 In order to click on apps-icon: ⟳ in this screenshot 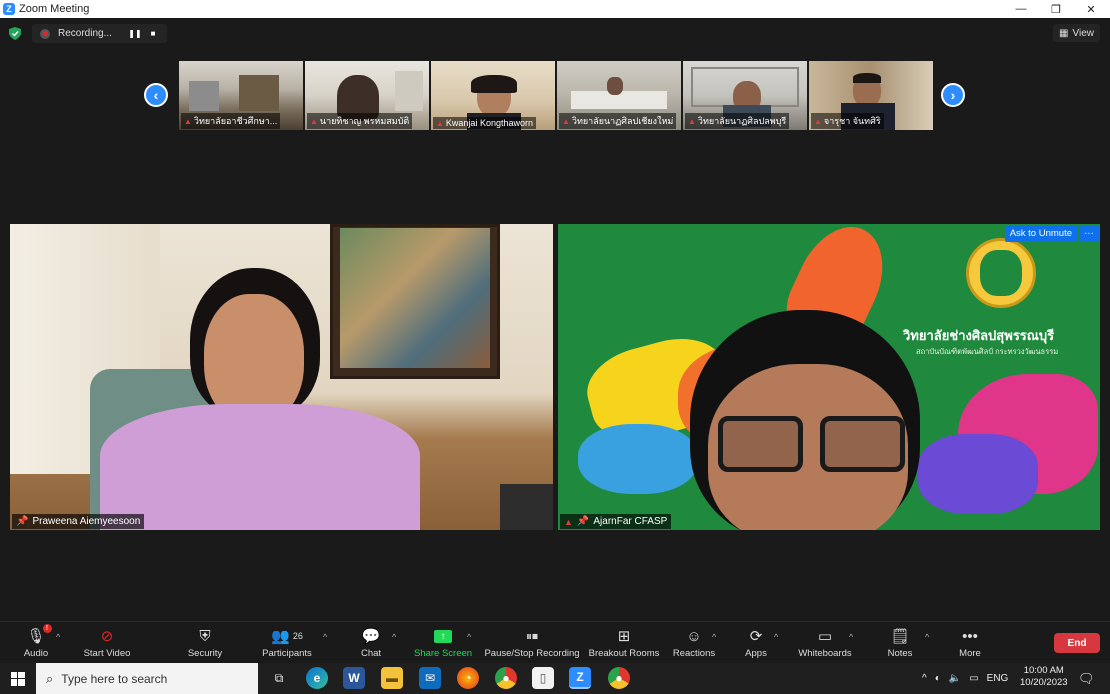, I will do `click(756, 636)`.